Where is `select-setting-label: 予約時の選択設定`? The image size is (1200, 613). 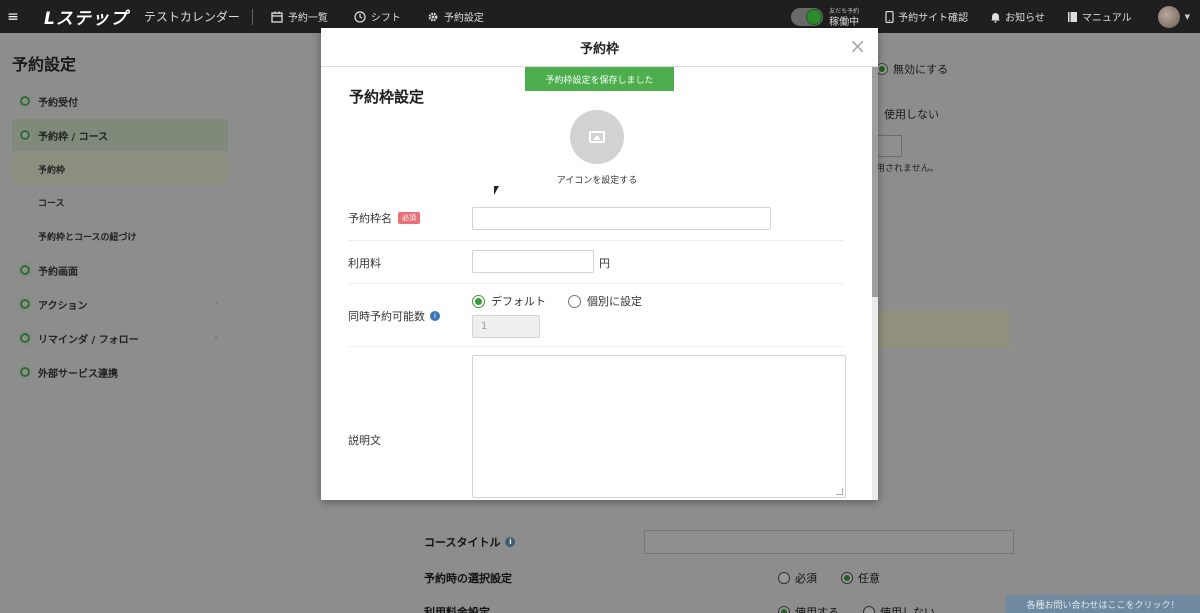
select-setting-label: 予約時の選択設定 is located at coordinates (468, 578).